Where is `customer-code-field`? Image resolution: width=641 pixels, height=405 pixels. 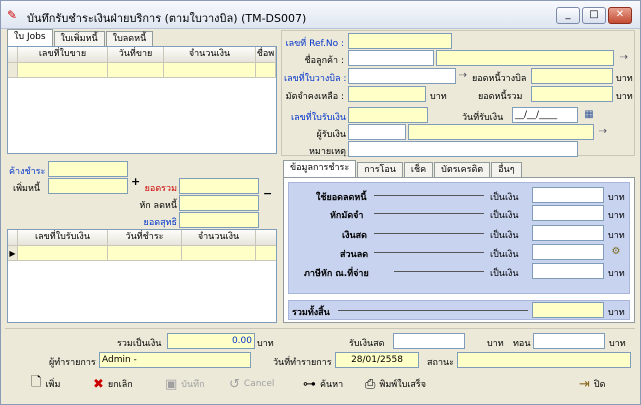
customer-code-field is located at coordinates (391, 58).